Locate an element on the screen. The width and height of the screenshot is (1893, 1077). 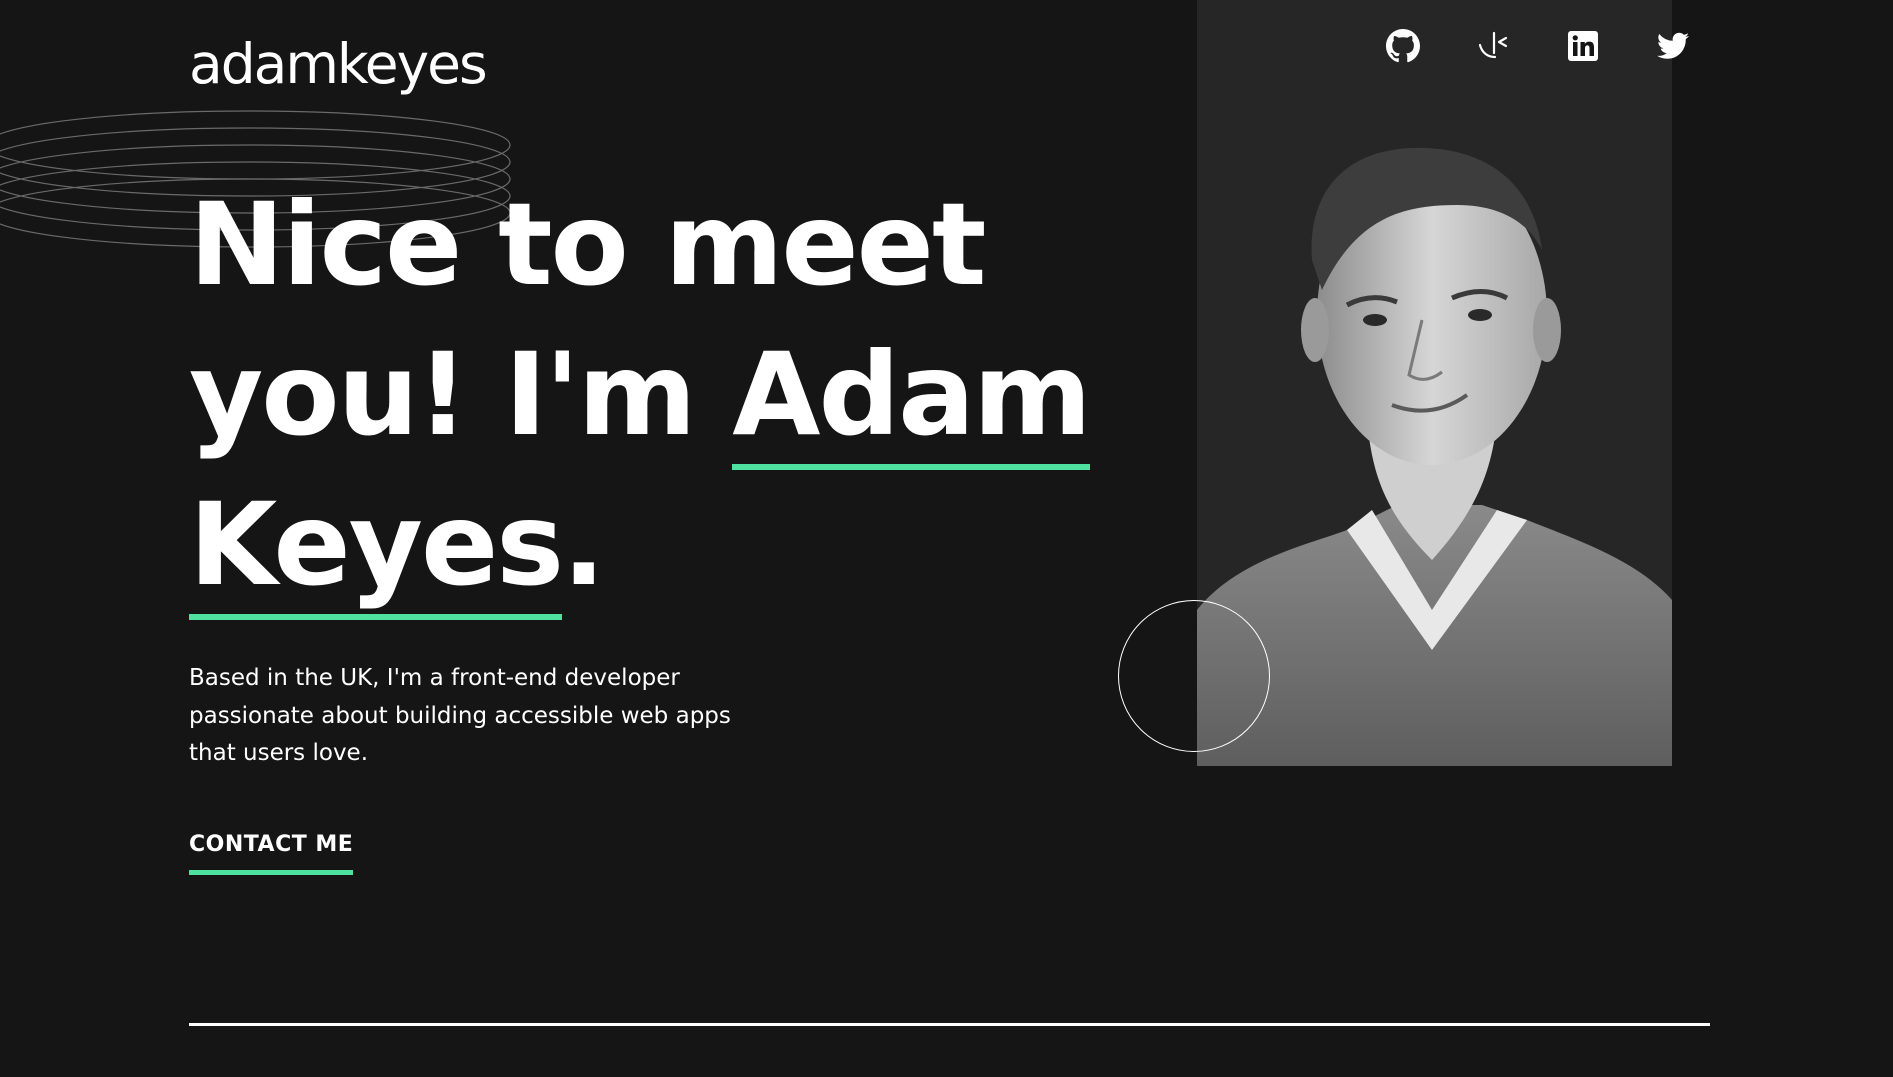
hero-period: . is located at coordinates (583, 544).